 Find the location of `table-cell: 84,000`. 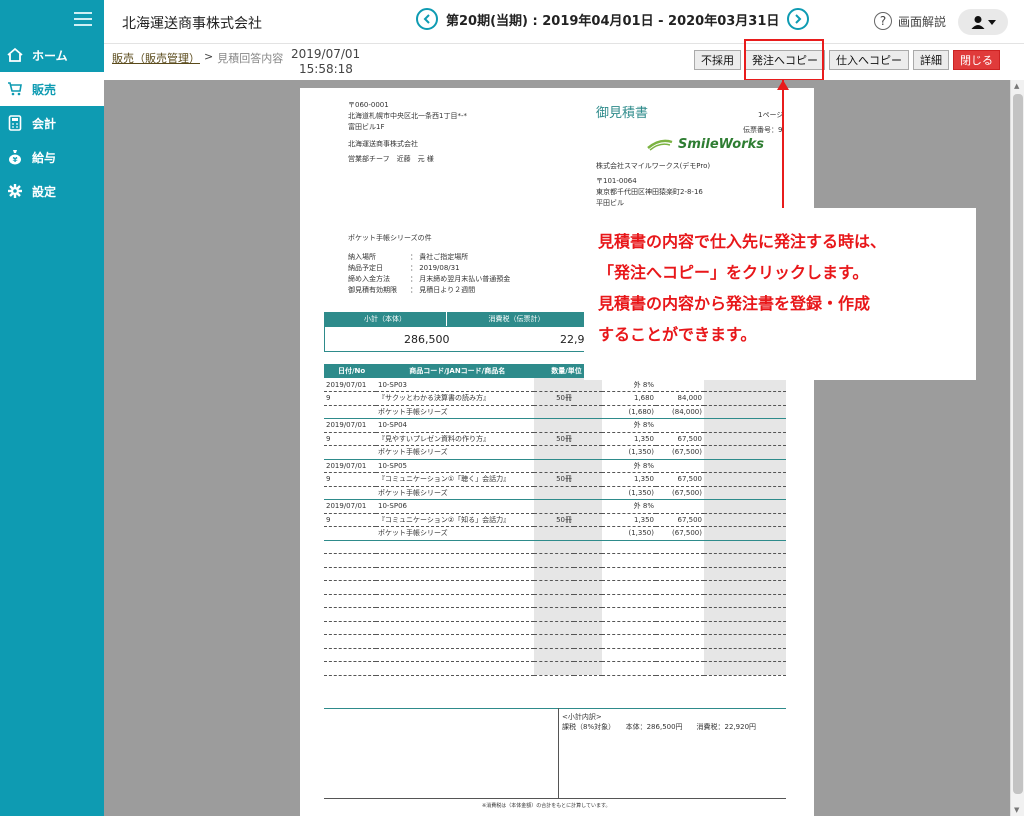

table-cell: 84,000 is located at coordinates (680, 398).